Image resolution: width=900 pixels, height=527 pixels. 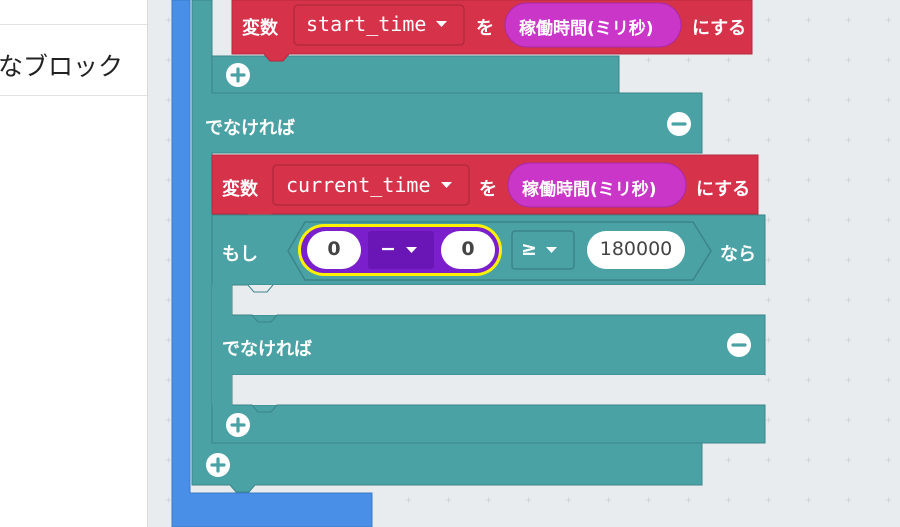 What do you see at coordinates (739, 345) in the screenshot?
I see `remove-inner-else-button` at bounding box center [739, 345].